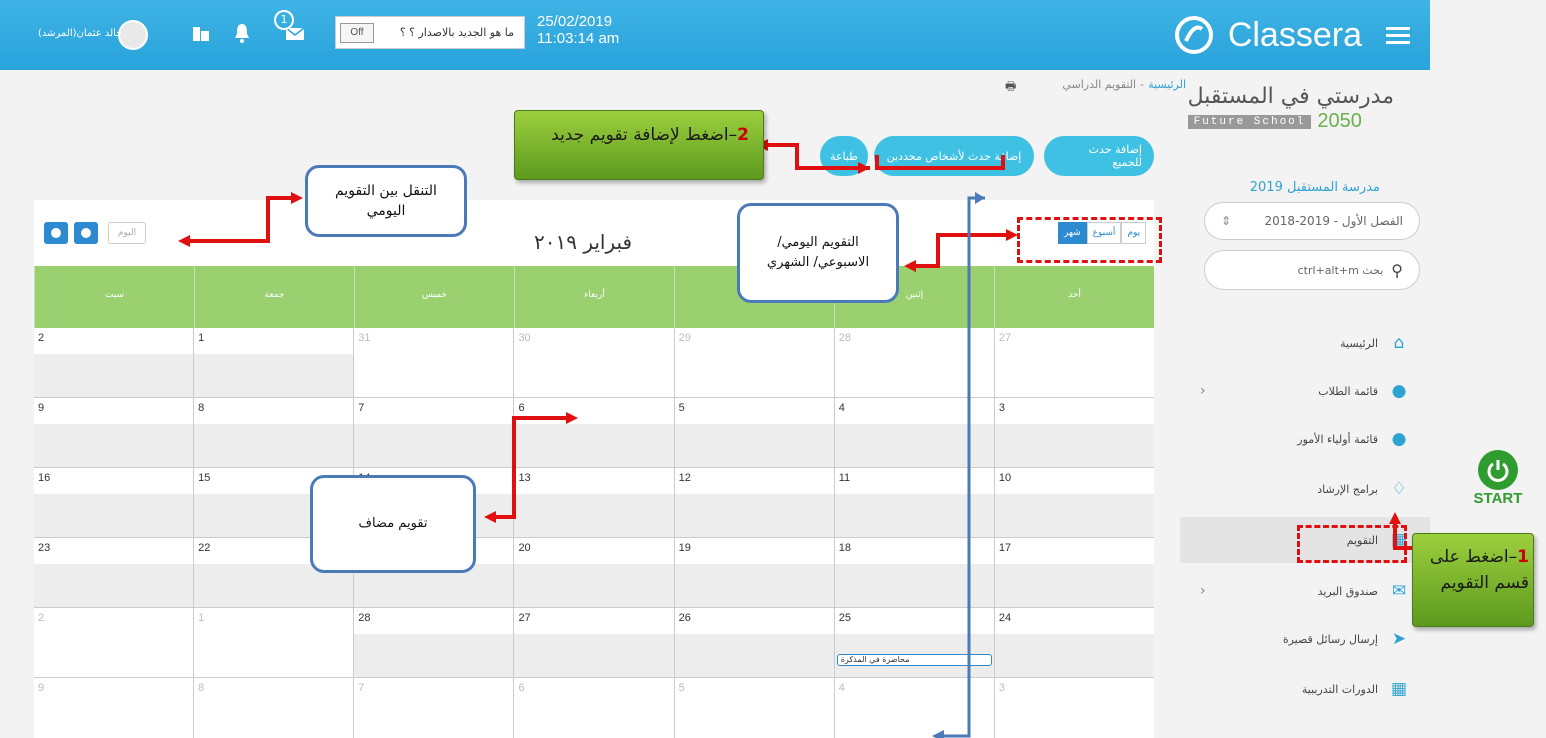 Image resolution: width=1546 pixels, height=738 pixels. I want to click on add-event-all-button: إضافة حدث للجميع, so click(1099, 156).